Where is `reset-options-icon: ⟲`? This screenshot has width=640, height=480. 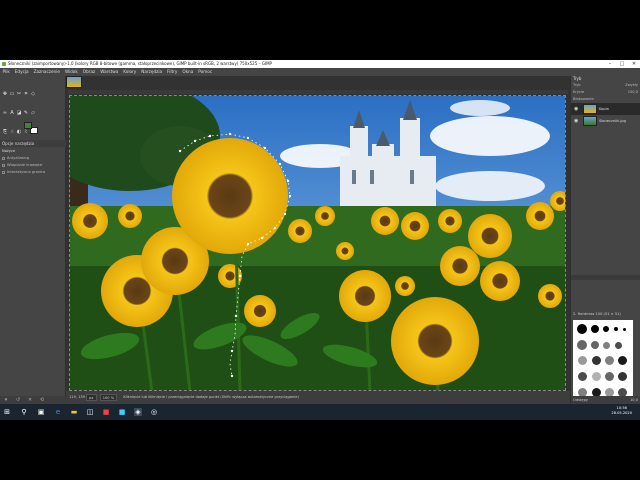
reset-options-icon: ⟲ is located at coordinates (42, 400).